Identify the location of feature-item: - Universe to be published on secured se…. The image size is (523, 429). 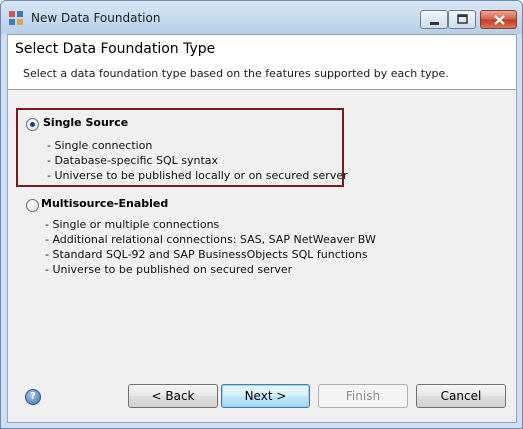
(169, 269).